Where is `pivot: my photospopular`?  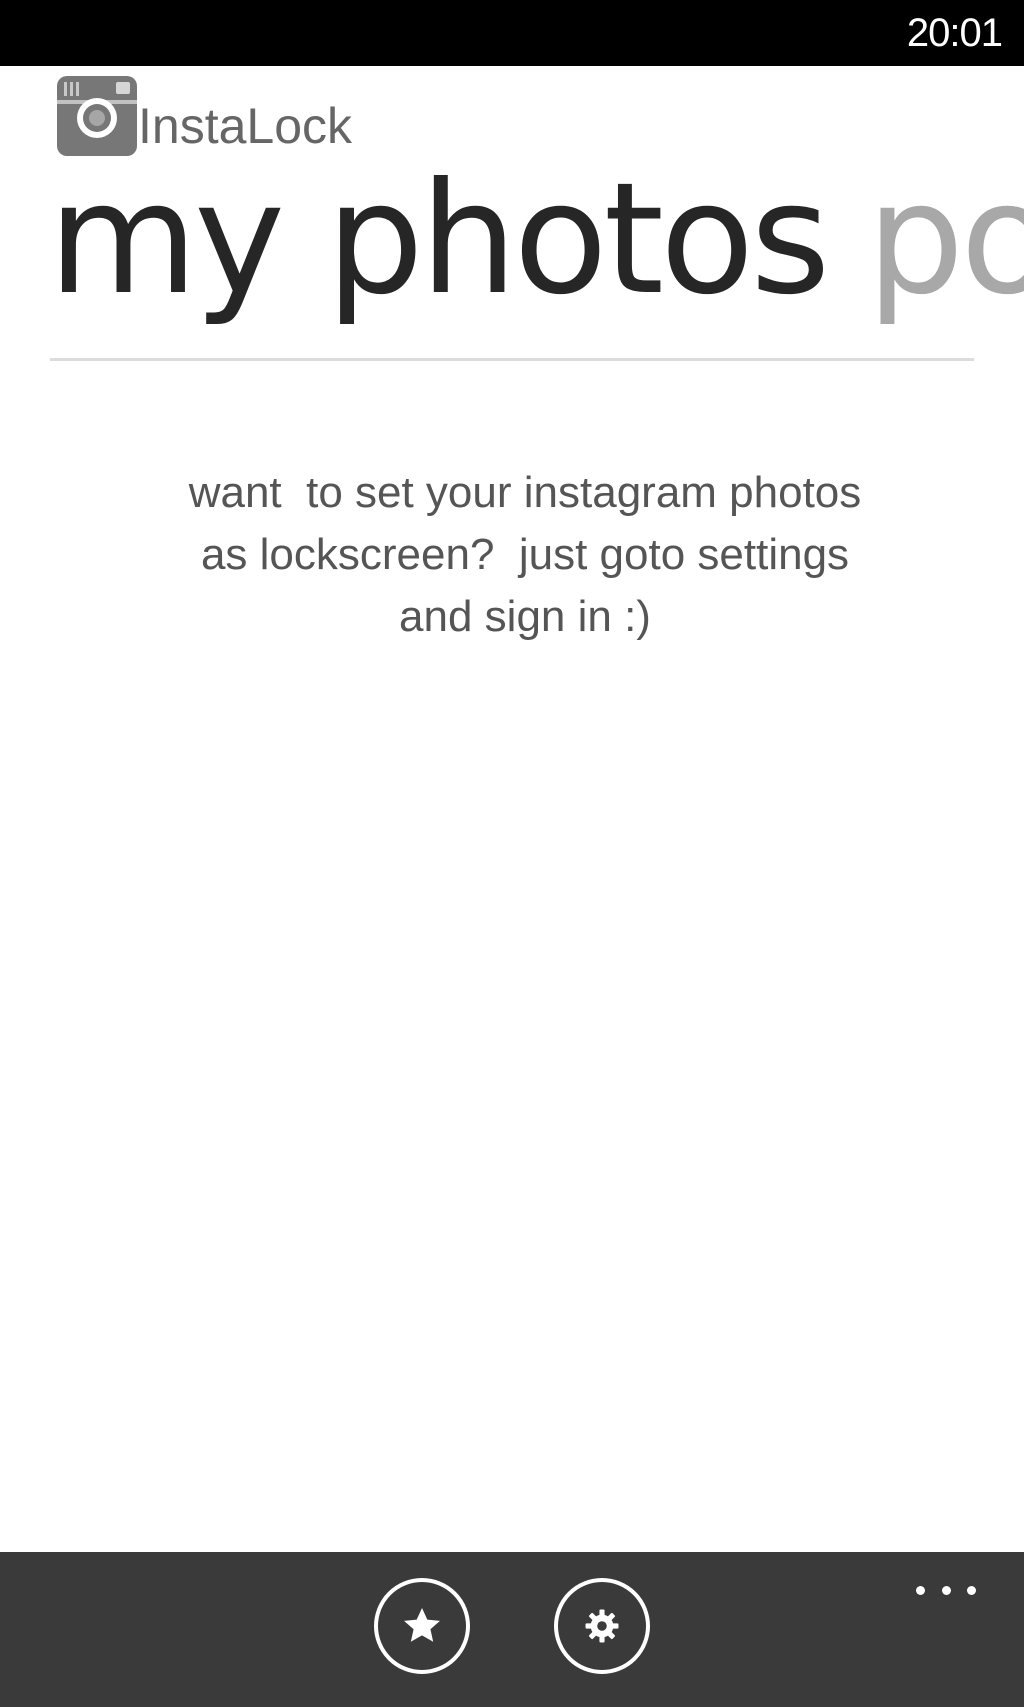 pivot: my photospopular is located at coordinates (536, 240).